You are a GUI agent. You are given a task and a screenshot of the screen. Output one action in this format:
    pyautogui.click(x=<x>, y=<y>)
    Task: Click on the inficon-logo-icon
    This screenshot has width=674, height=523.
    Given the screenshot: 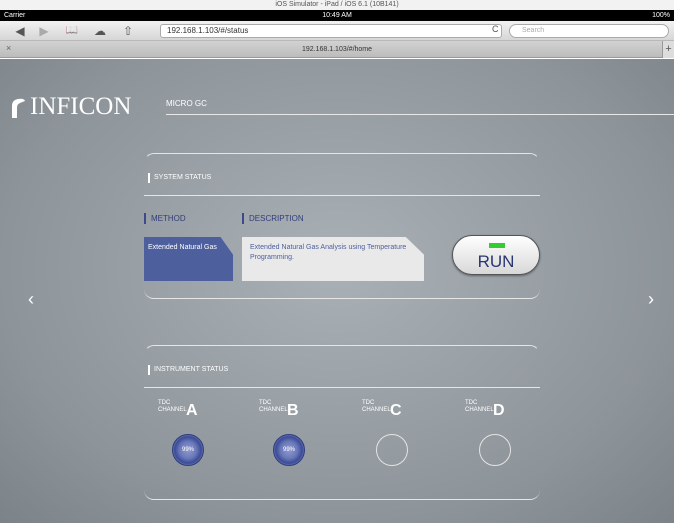 What is the action you would take?
    pyautogui.click(x=18, y=108)
    